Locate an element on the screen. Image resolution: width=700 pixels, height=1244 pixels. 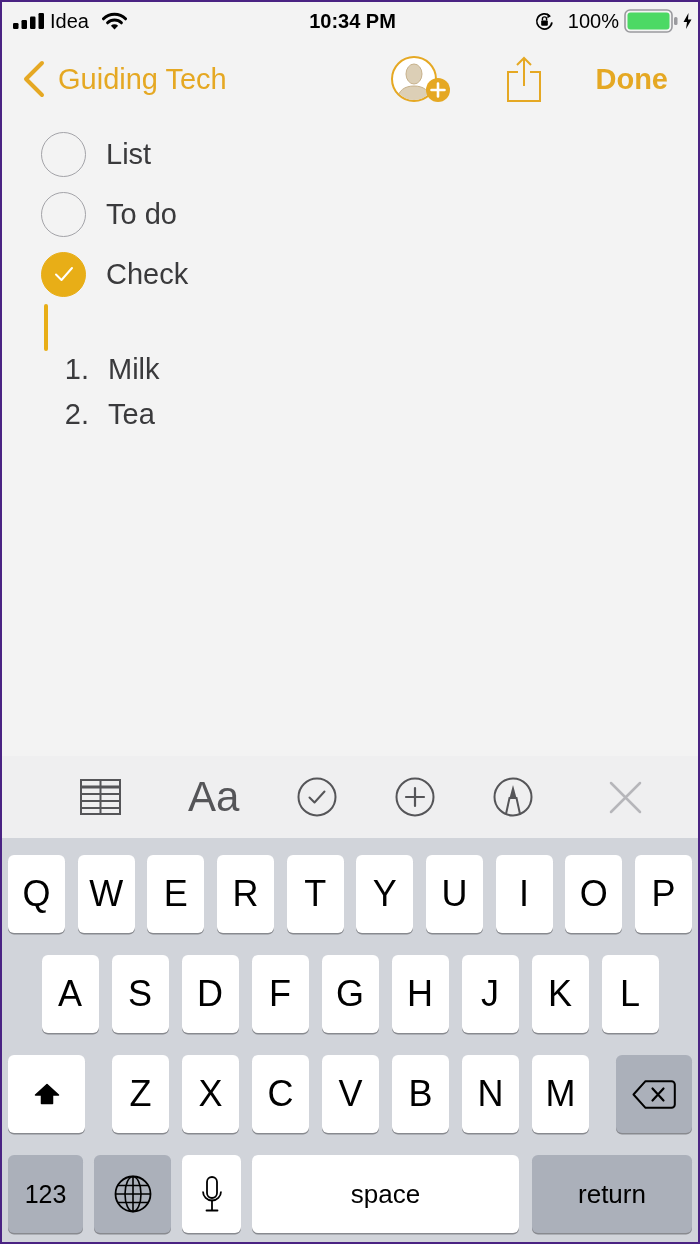
shift-icon is located at coordinates (46, 1094).